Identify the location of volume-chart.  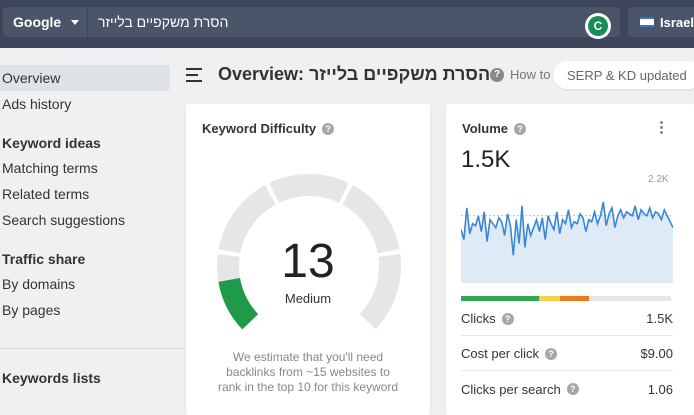
(567, 238).